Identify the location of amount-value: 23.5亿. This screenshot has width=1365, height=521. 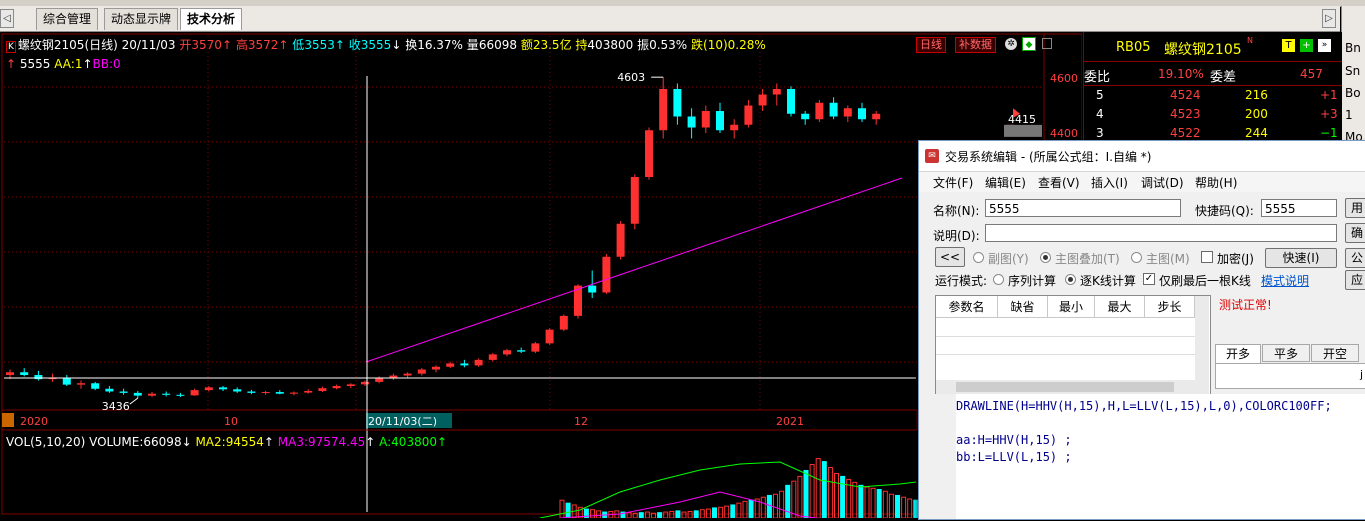
(552, 45).